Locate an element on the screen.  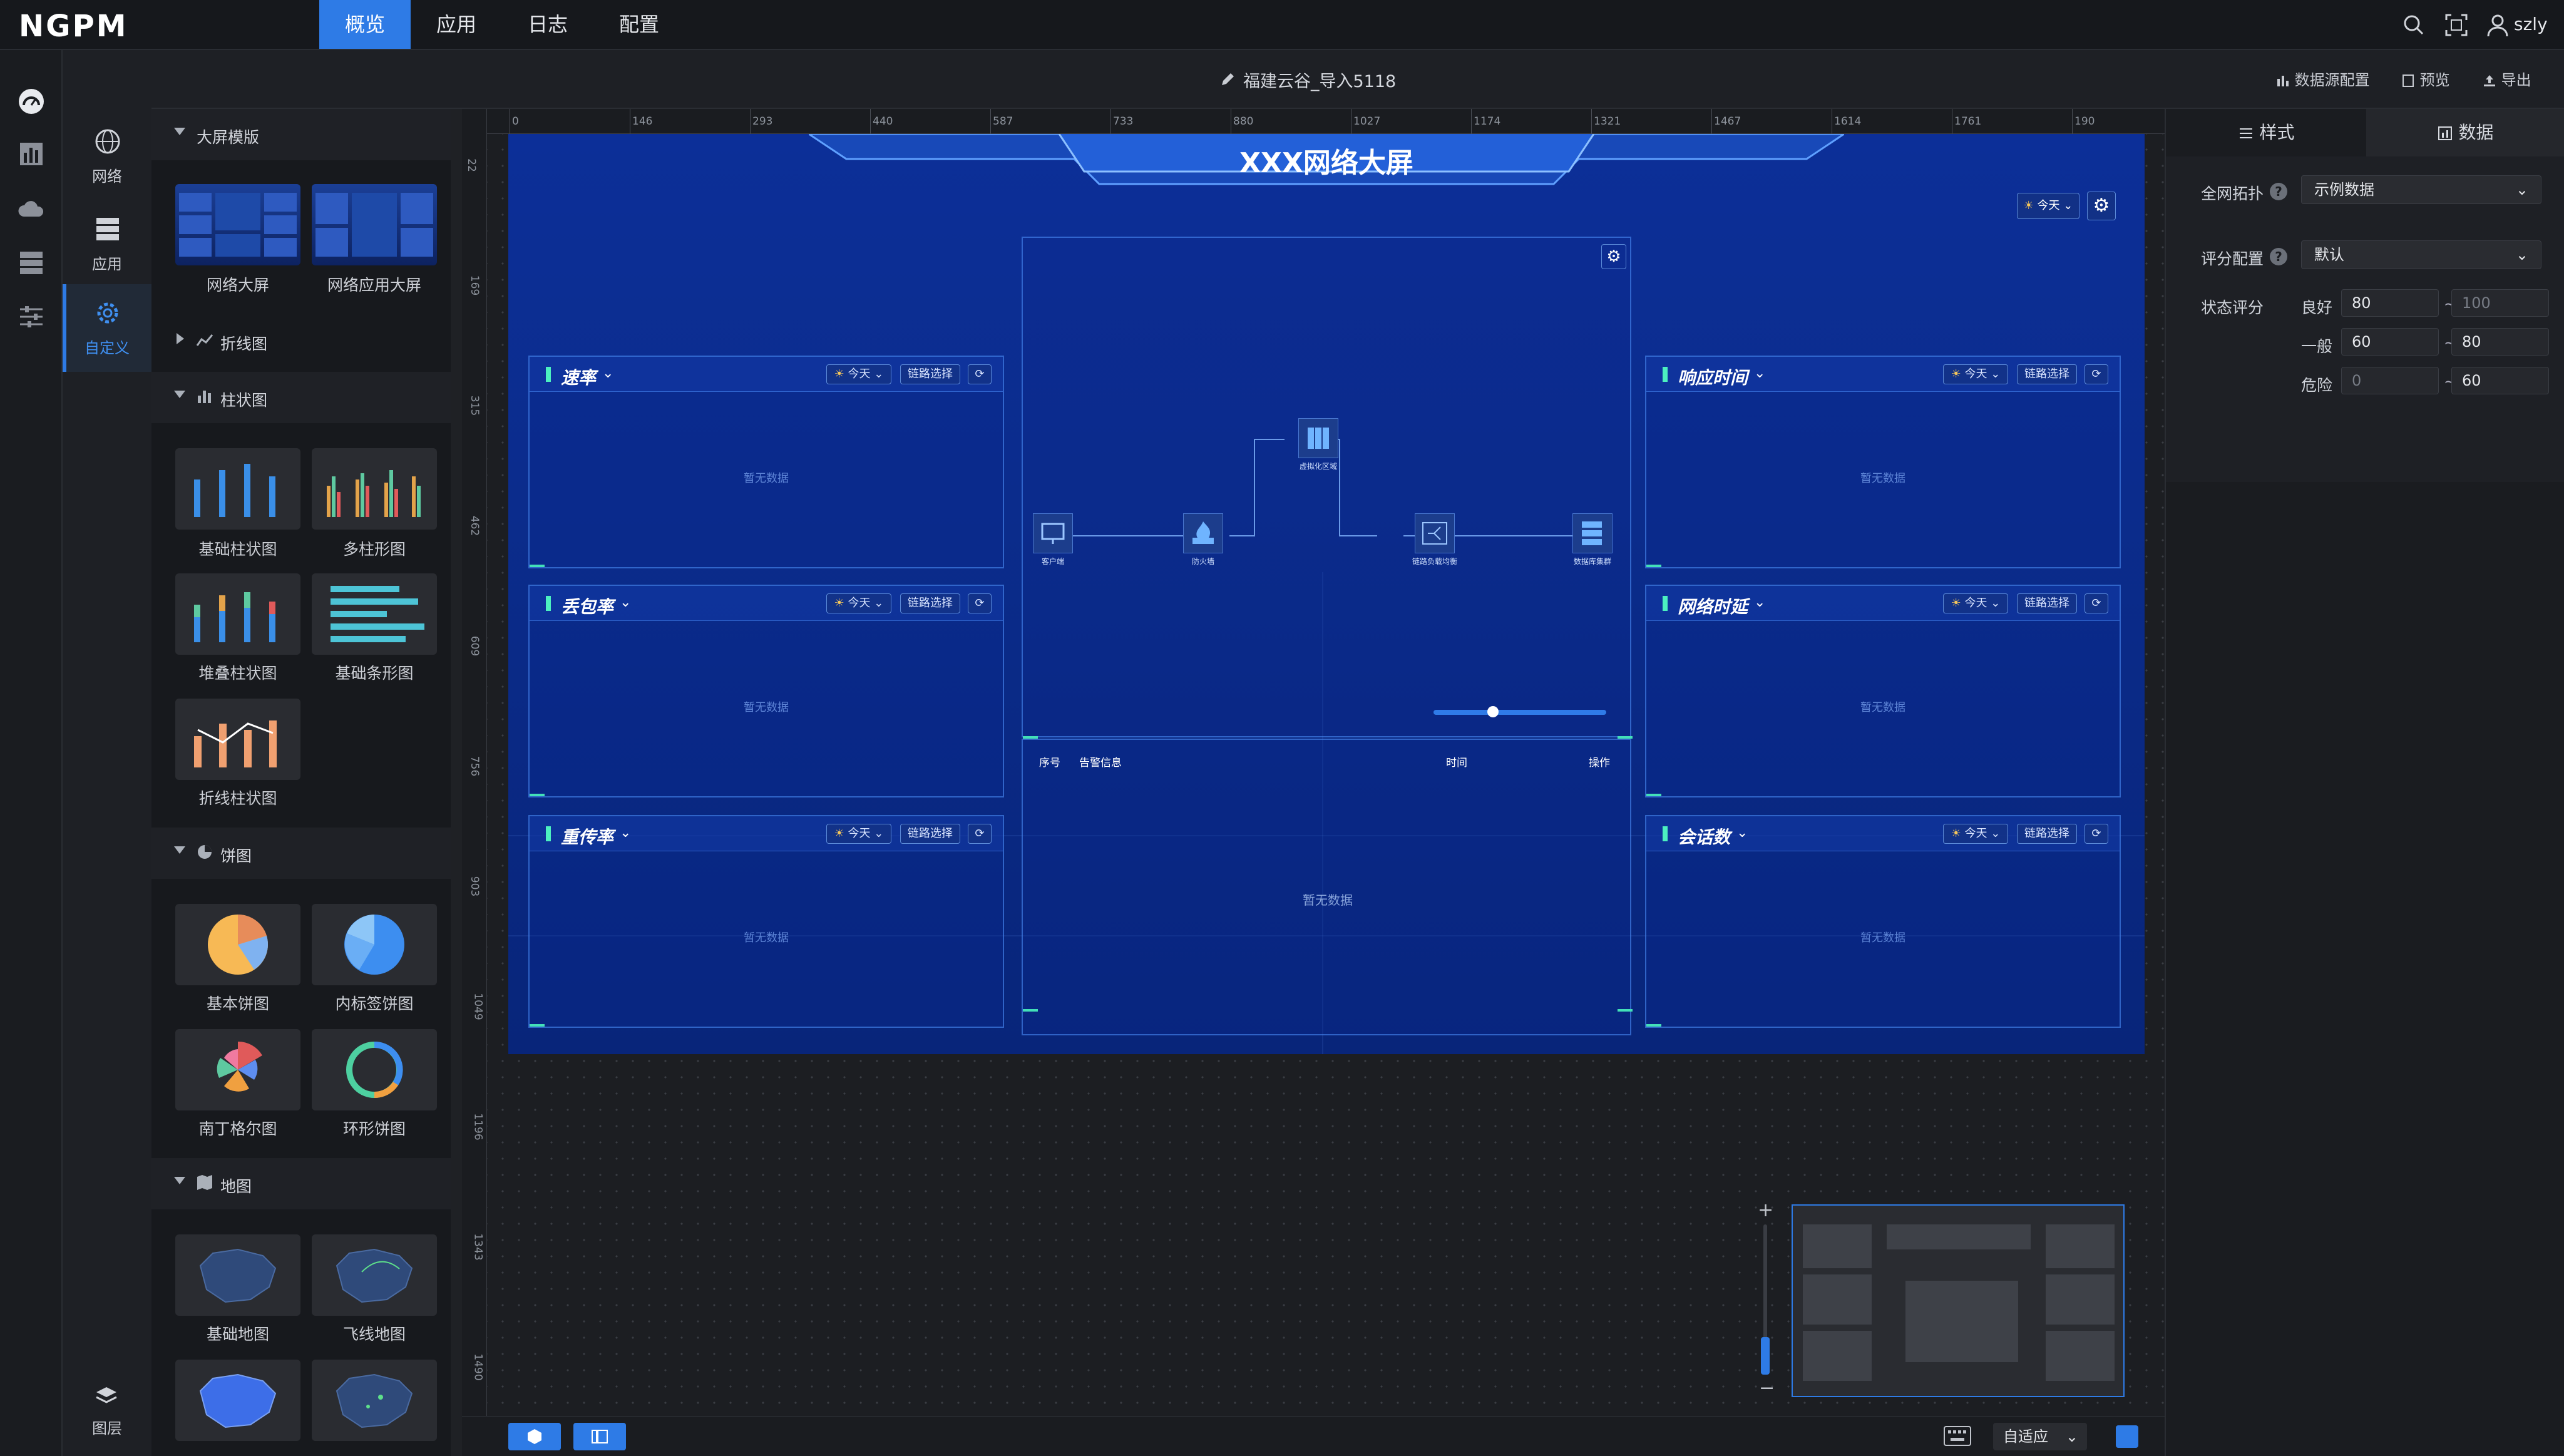
chart-thumb-multi-bar is located at coordinates (374, 489).